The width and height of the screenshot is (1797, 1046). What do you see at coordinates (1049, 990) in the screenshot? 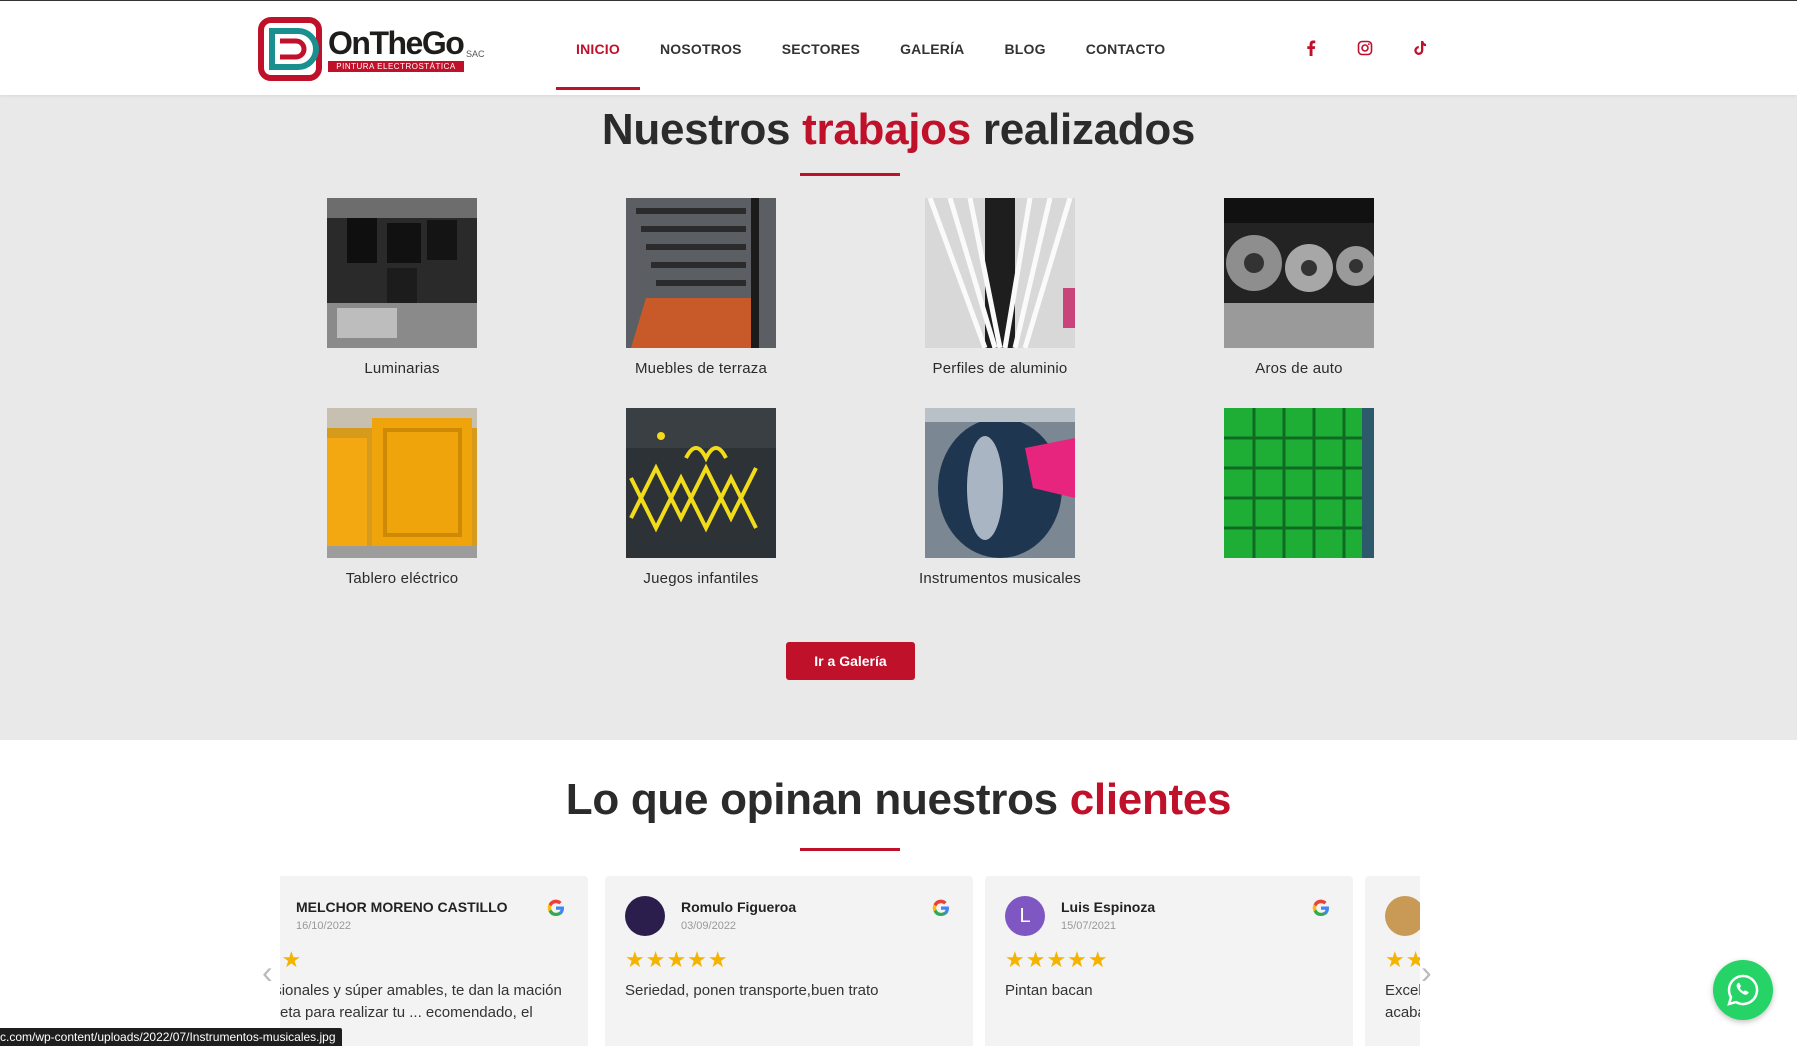
I see `review-text: Pintan bacan` at bounding box center [1049, 990].